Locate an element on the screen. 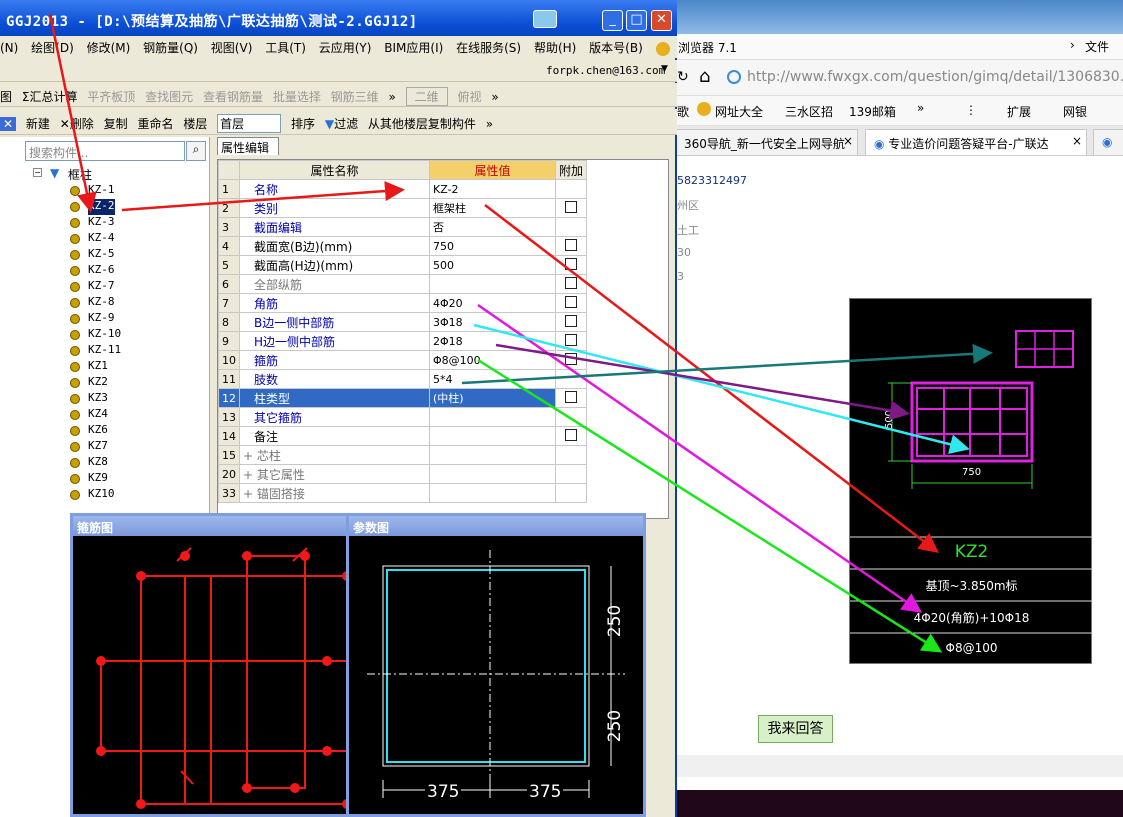 This screenshot has width=1123, height=817. property-row: 7 角筋 4Φ20 is located at coordinates (403, 303).